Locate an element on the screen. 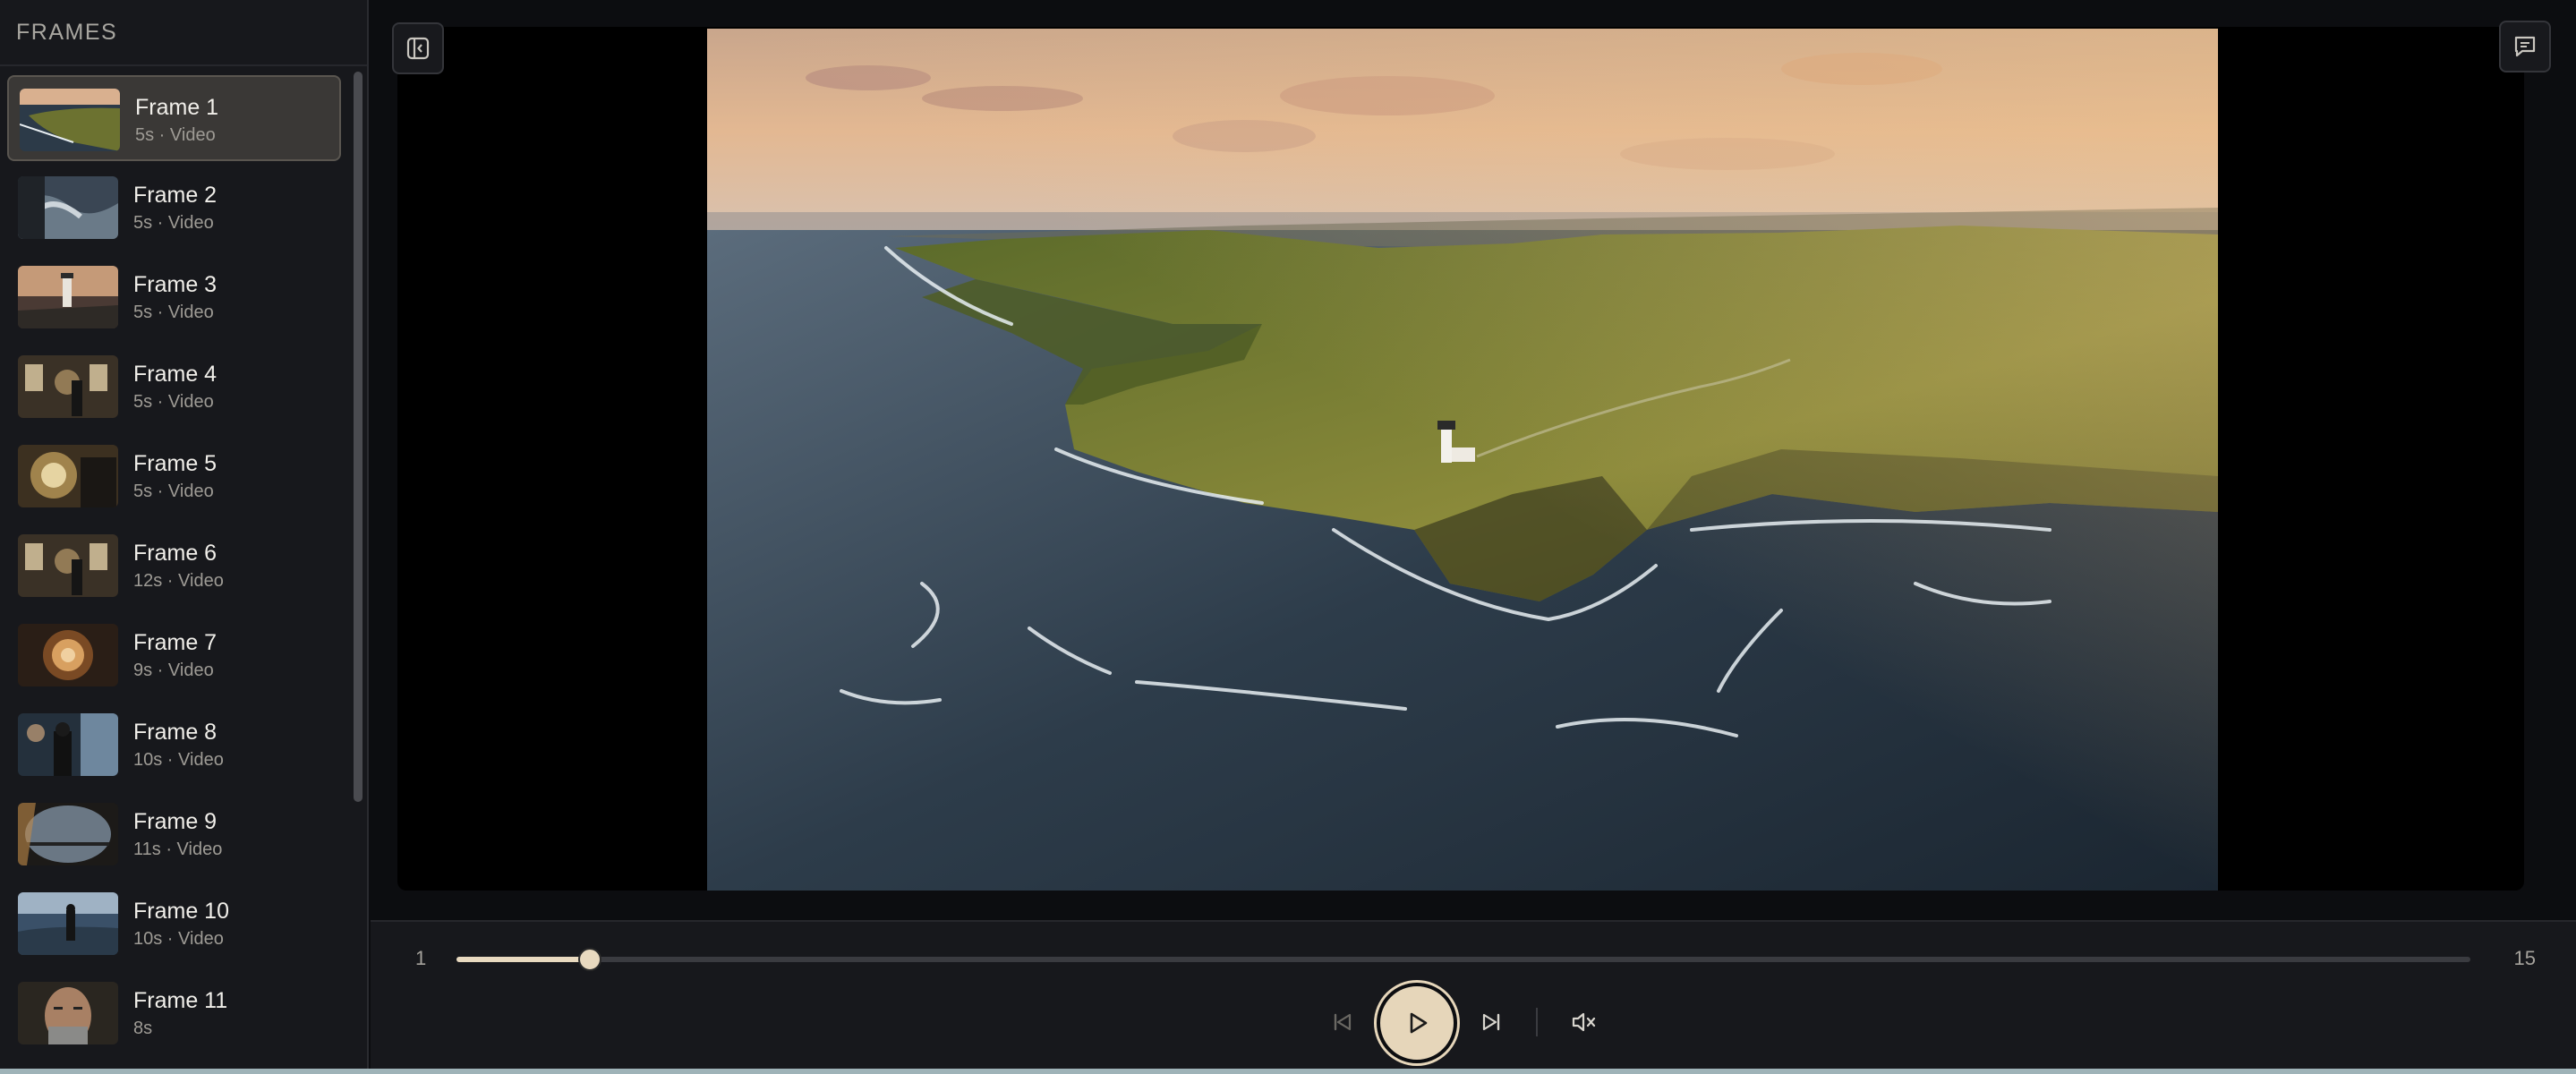 The image size is (2576, 1074). playback-controls: 1 15 is located at coordinates (1473, 997).